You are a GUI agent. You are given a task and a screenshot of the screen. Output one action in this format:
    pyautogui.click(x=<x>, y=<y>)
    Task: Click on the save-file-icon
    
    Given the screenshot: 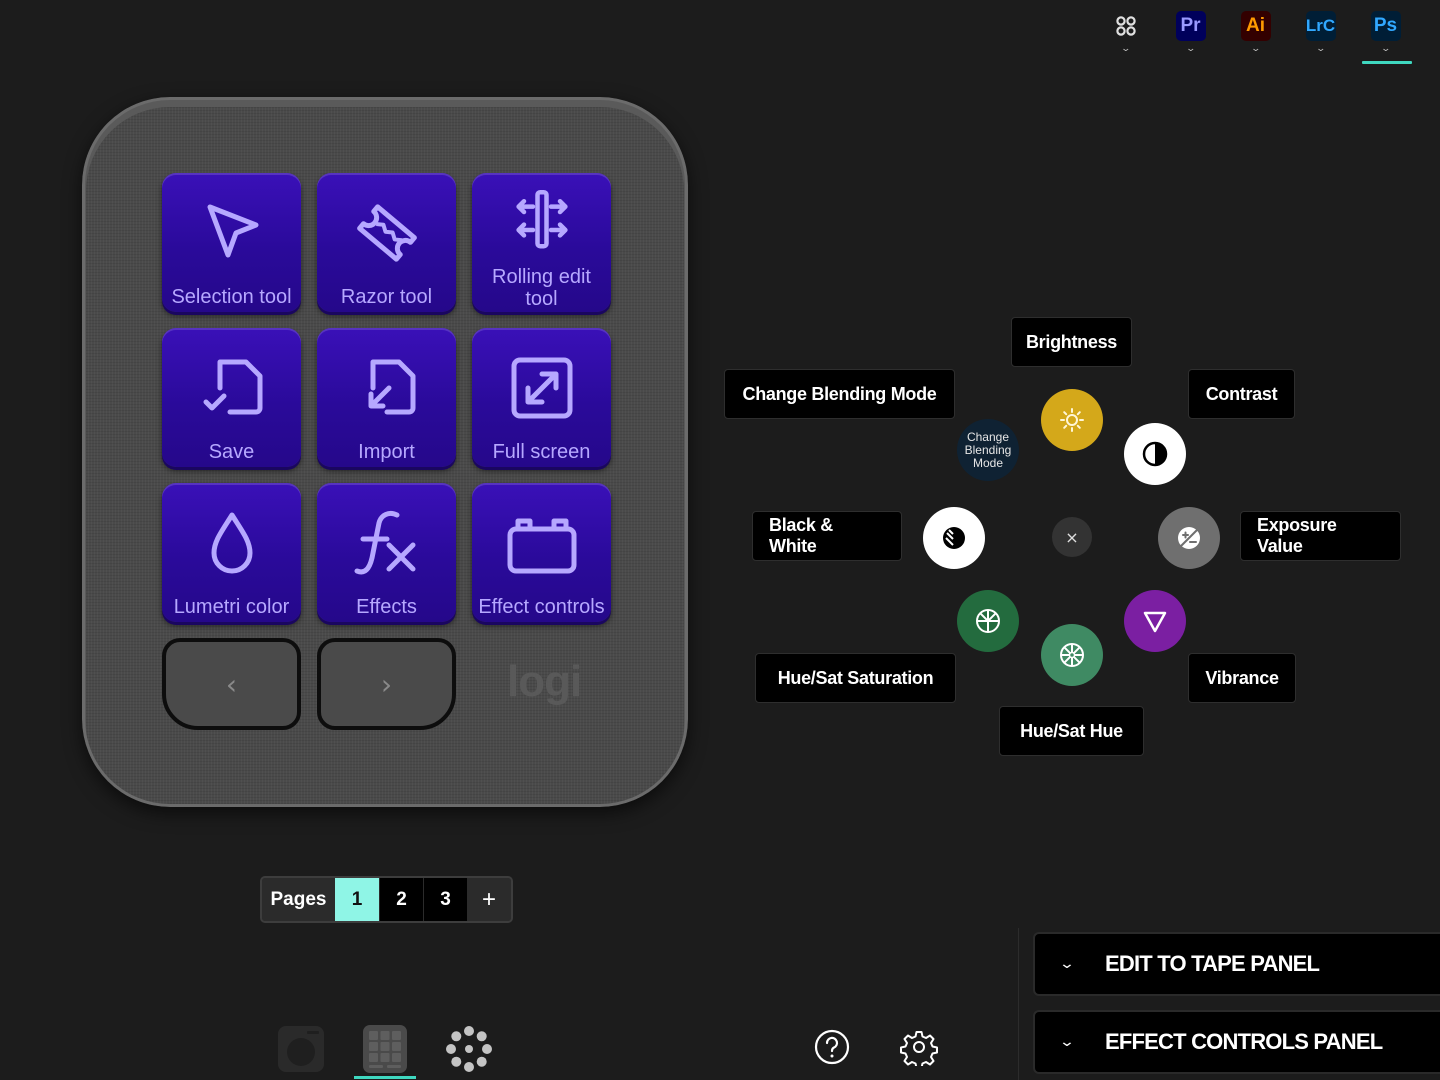 What is the action you would take?
    pyautogui.click(x=232, y=387)
    